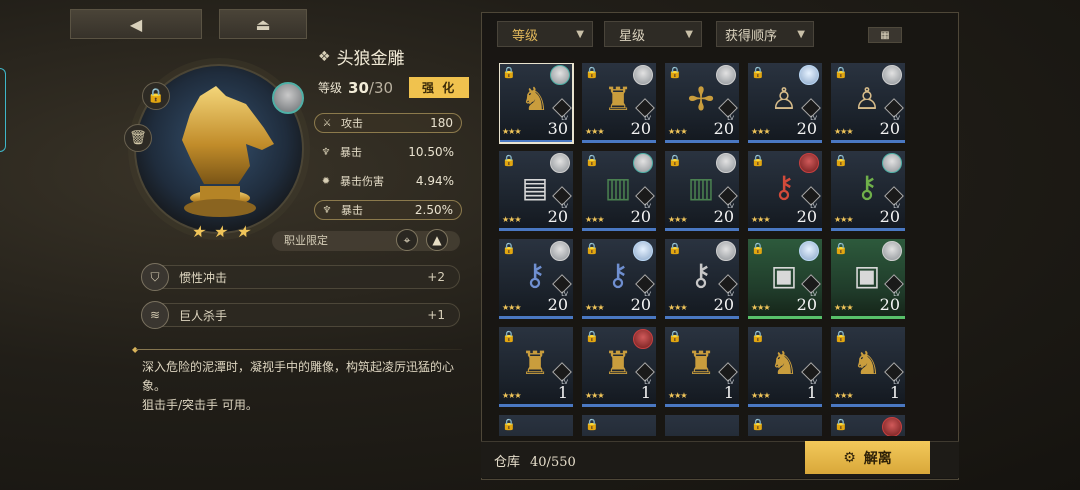 The width and height of the screenshot is (1080, 490). Describe the element at coordinates (288, 98) in the screenshot. I see `equipped-character-avatar` at that location.